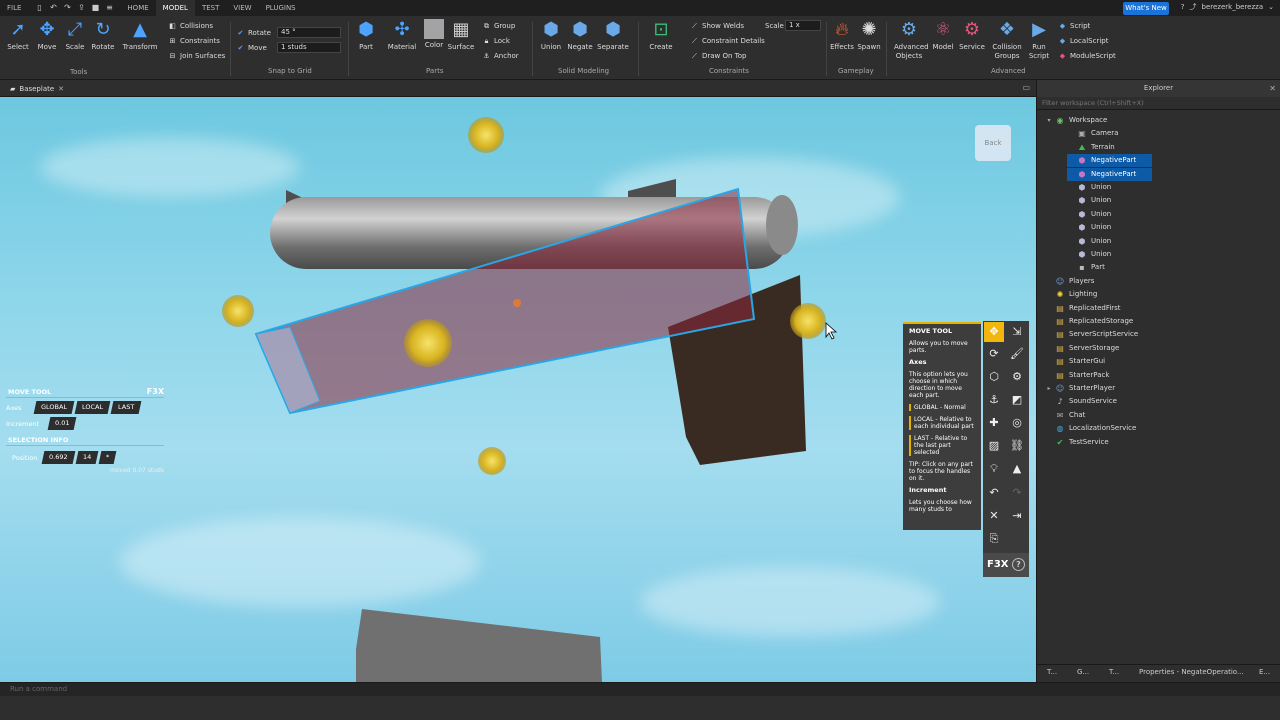  Describe the element at coordinates (309, 32) in the screenshot. I see `rotate-snap-input: 45 °` at that location.